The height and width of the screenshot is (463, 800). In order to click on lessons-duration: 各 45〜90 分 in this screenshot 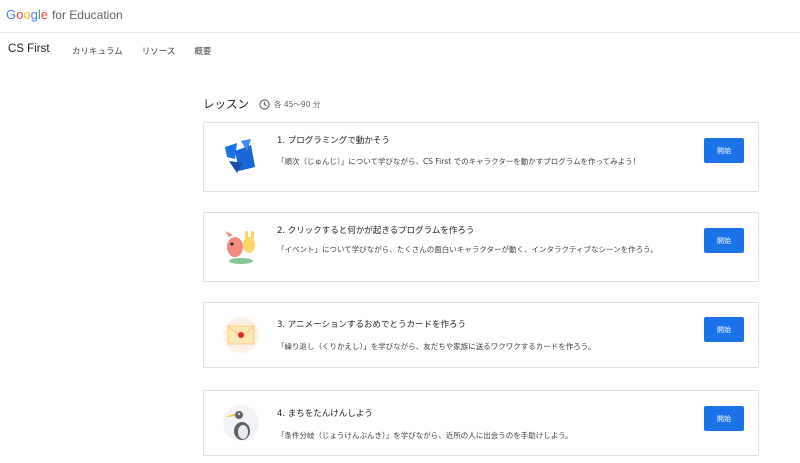, I will do `click(297, 104)`.